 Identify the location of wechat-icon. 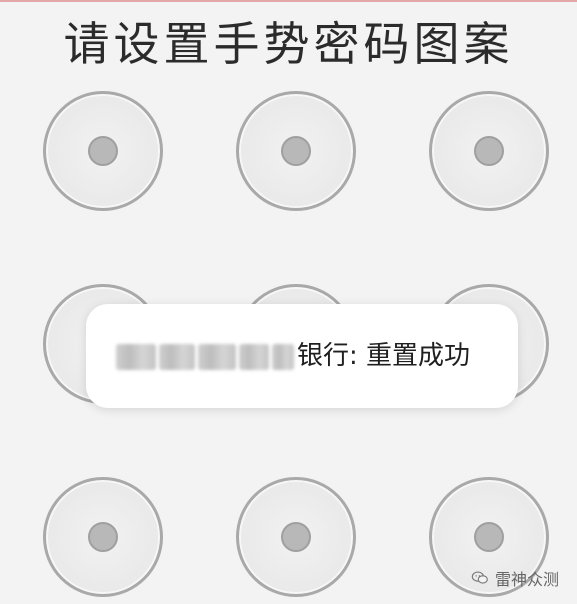
(479, 577).